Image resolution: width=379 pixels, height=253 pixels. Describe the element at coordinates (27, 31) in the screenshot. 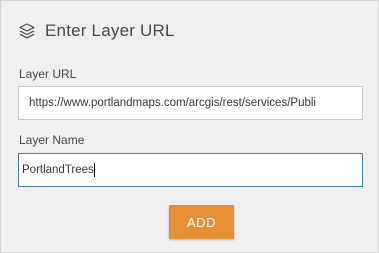

I see `layers-icon` at that location.